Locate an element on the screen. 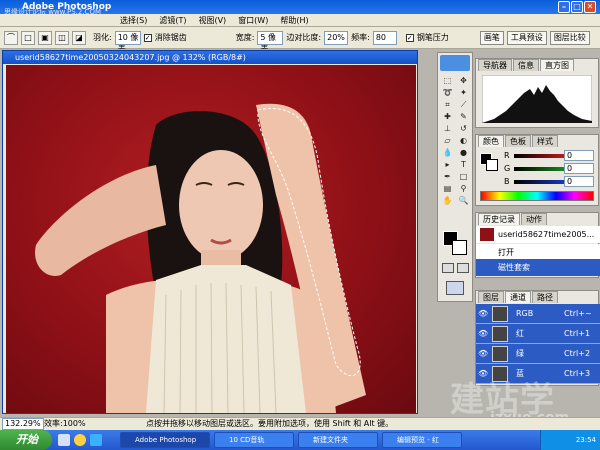 This screenshot has height=450, width=600. tab-history: 历史记录 is located at coordinates (499, 219).